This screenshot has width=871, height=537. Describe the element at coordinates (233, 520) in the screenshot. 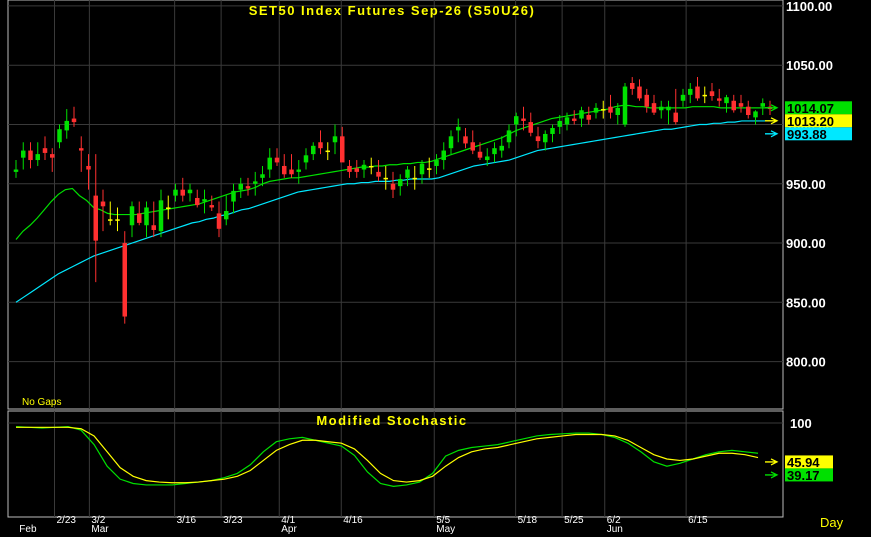

I see `x-tick-label: 3/23` at that location.